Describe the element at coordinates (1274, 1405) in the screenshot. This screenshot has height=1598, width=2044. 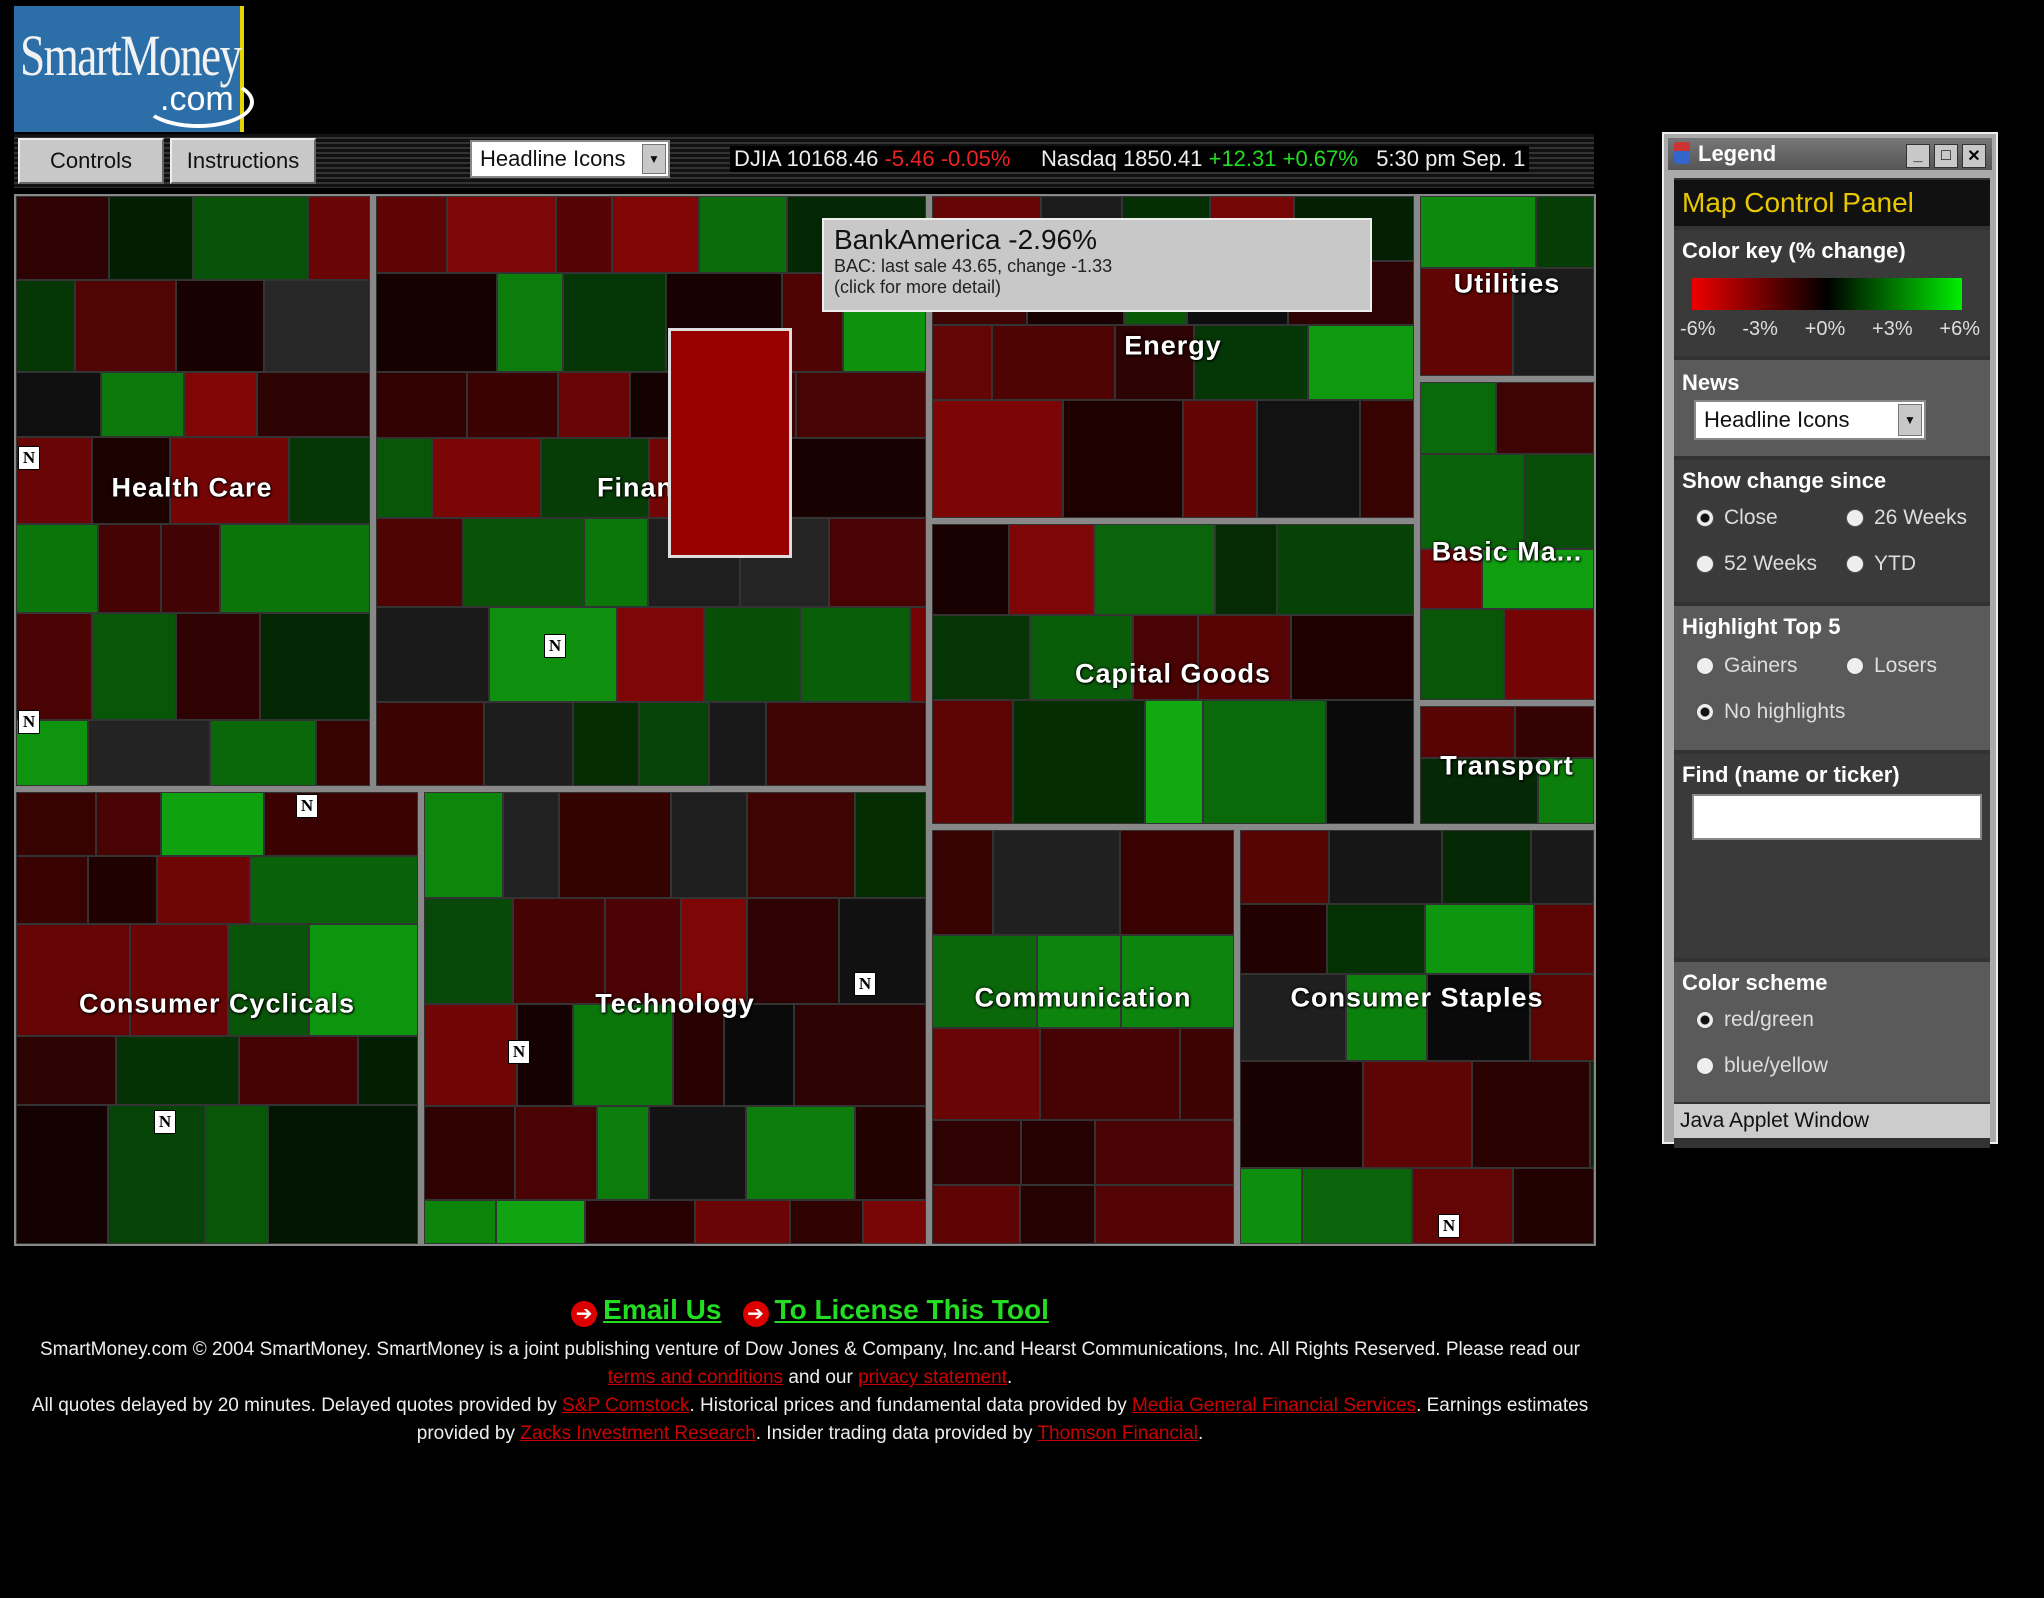
I see `media-general-link: Media General Financial Services` at that location.